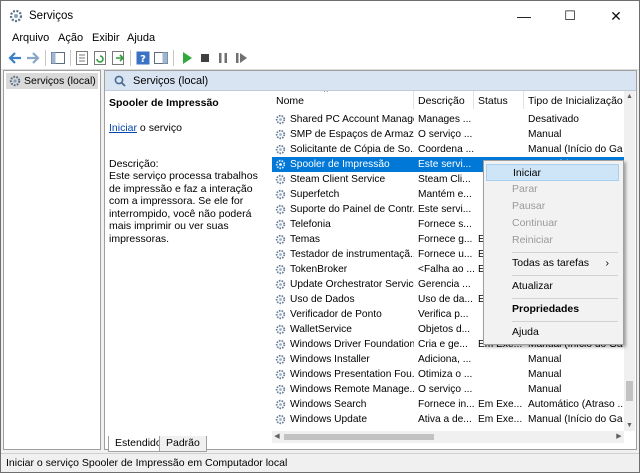 The width and height of the screenshot is (640, 473). I want to click on forward-arrow-icon, so click(33, 58).